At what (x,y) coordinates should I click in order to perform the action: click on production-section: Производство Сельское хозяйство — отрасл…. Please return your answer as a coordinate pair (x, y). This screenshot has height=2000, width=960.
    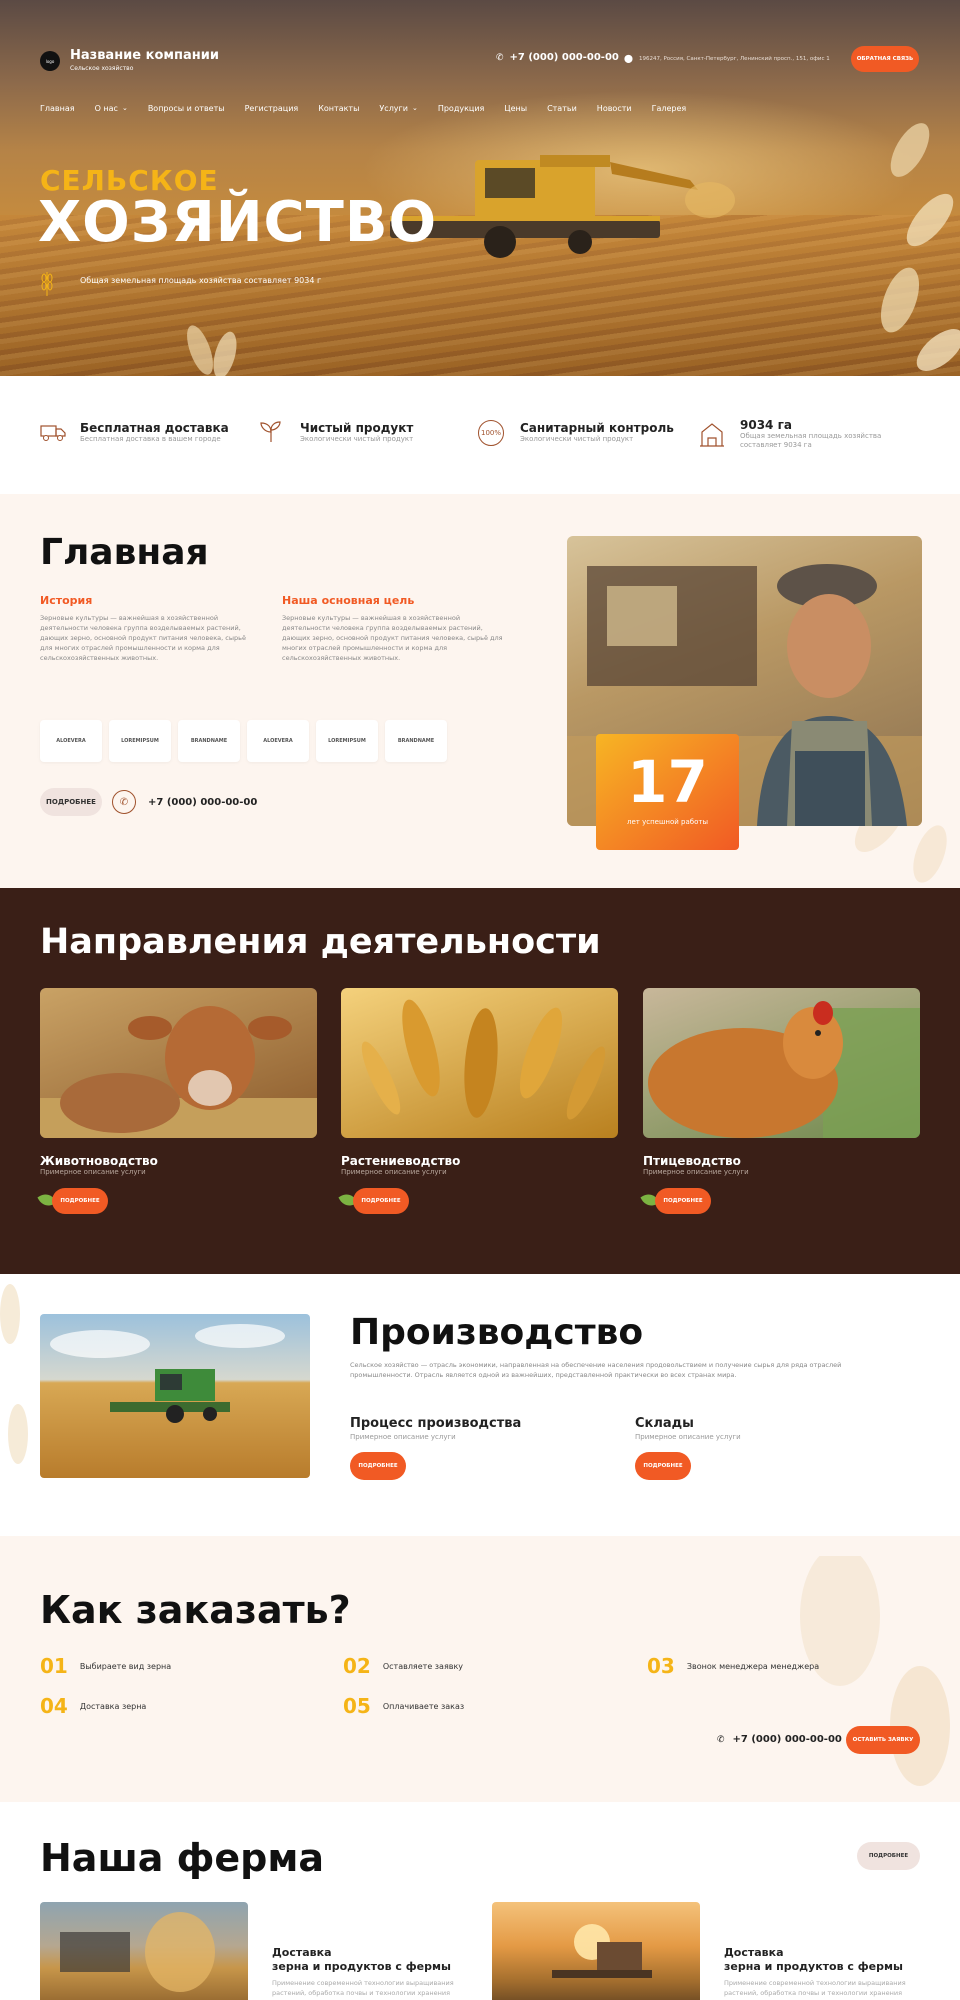
    Looking at the image, I should click on (480, 1405).